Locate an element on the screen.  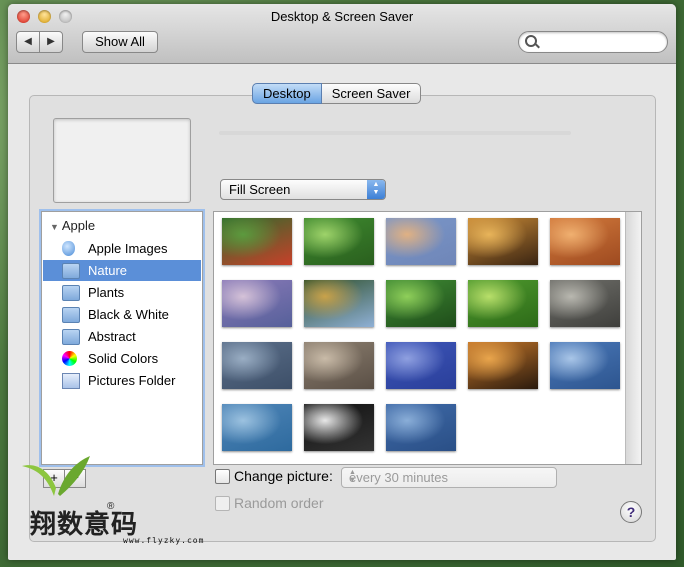
wallpaper-thumbnail-zebra-stripes is located at coordinates (339, 427).